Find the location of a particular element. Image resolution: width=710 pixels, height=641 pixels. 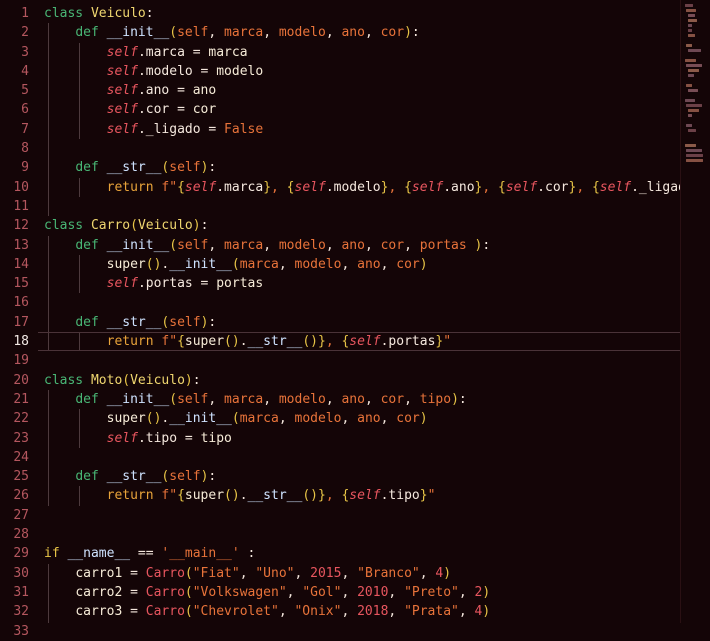

line-number-16: 16 is located at coordinates (19, 302).